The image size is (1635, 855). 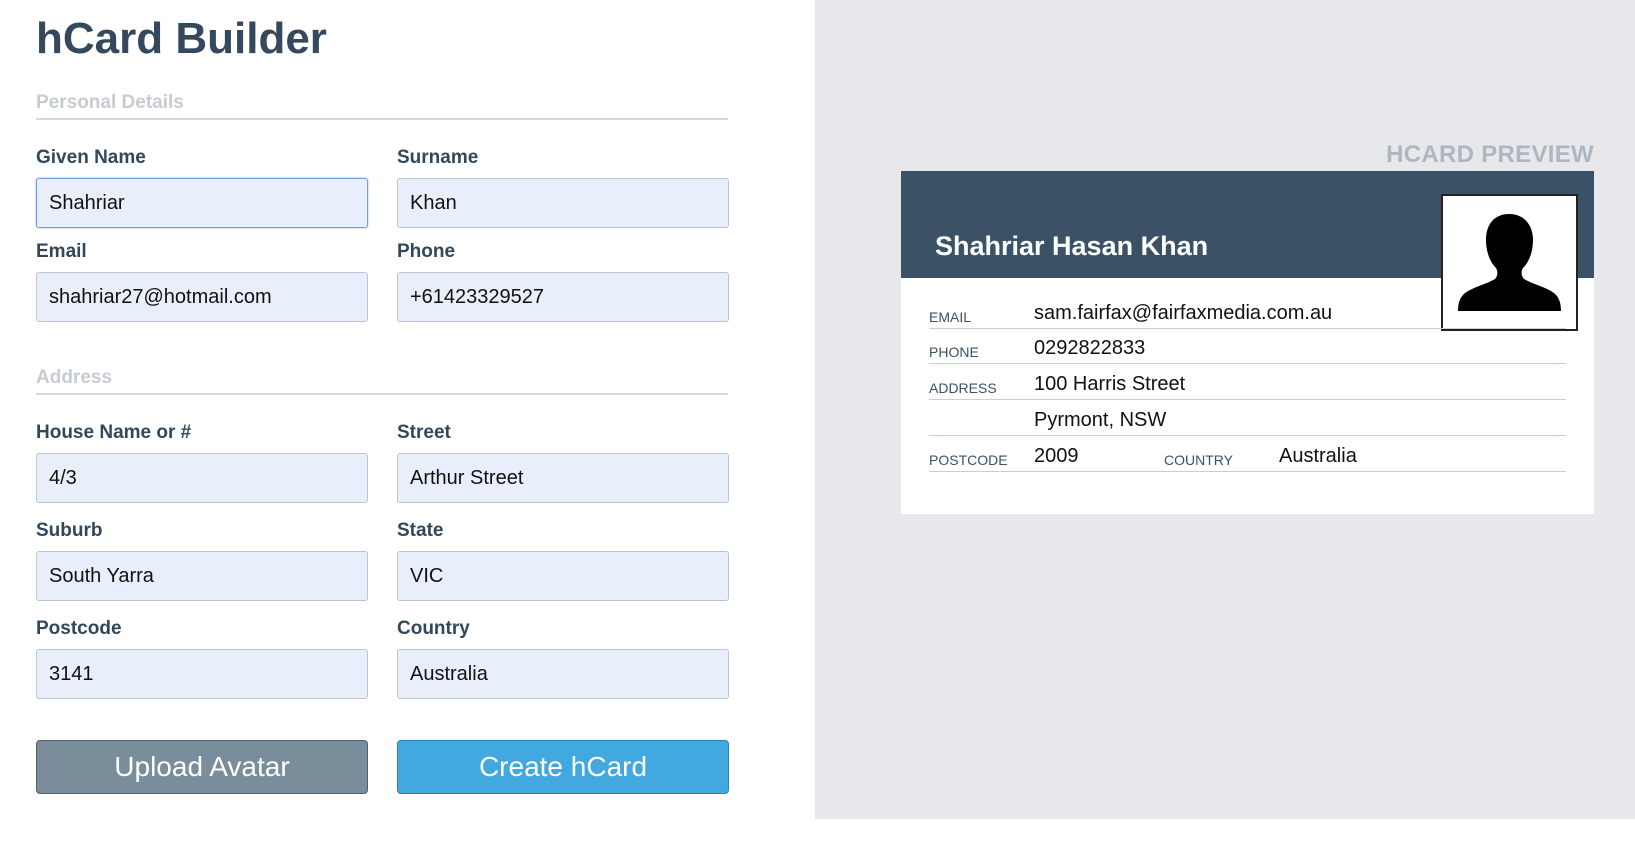 What do you see at coordinates (433, 628) in the screenshot?
I see `country-label: Country` at bounding box center [433, 628].